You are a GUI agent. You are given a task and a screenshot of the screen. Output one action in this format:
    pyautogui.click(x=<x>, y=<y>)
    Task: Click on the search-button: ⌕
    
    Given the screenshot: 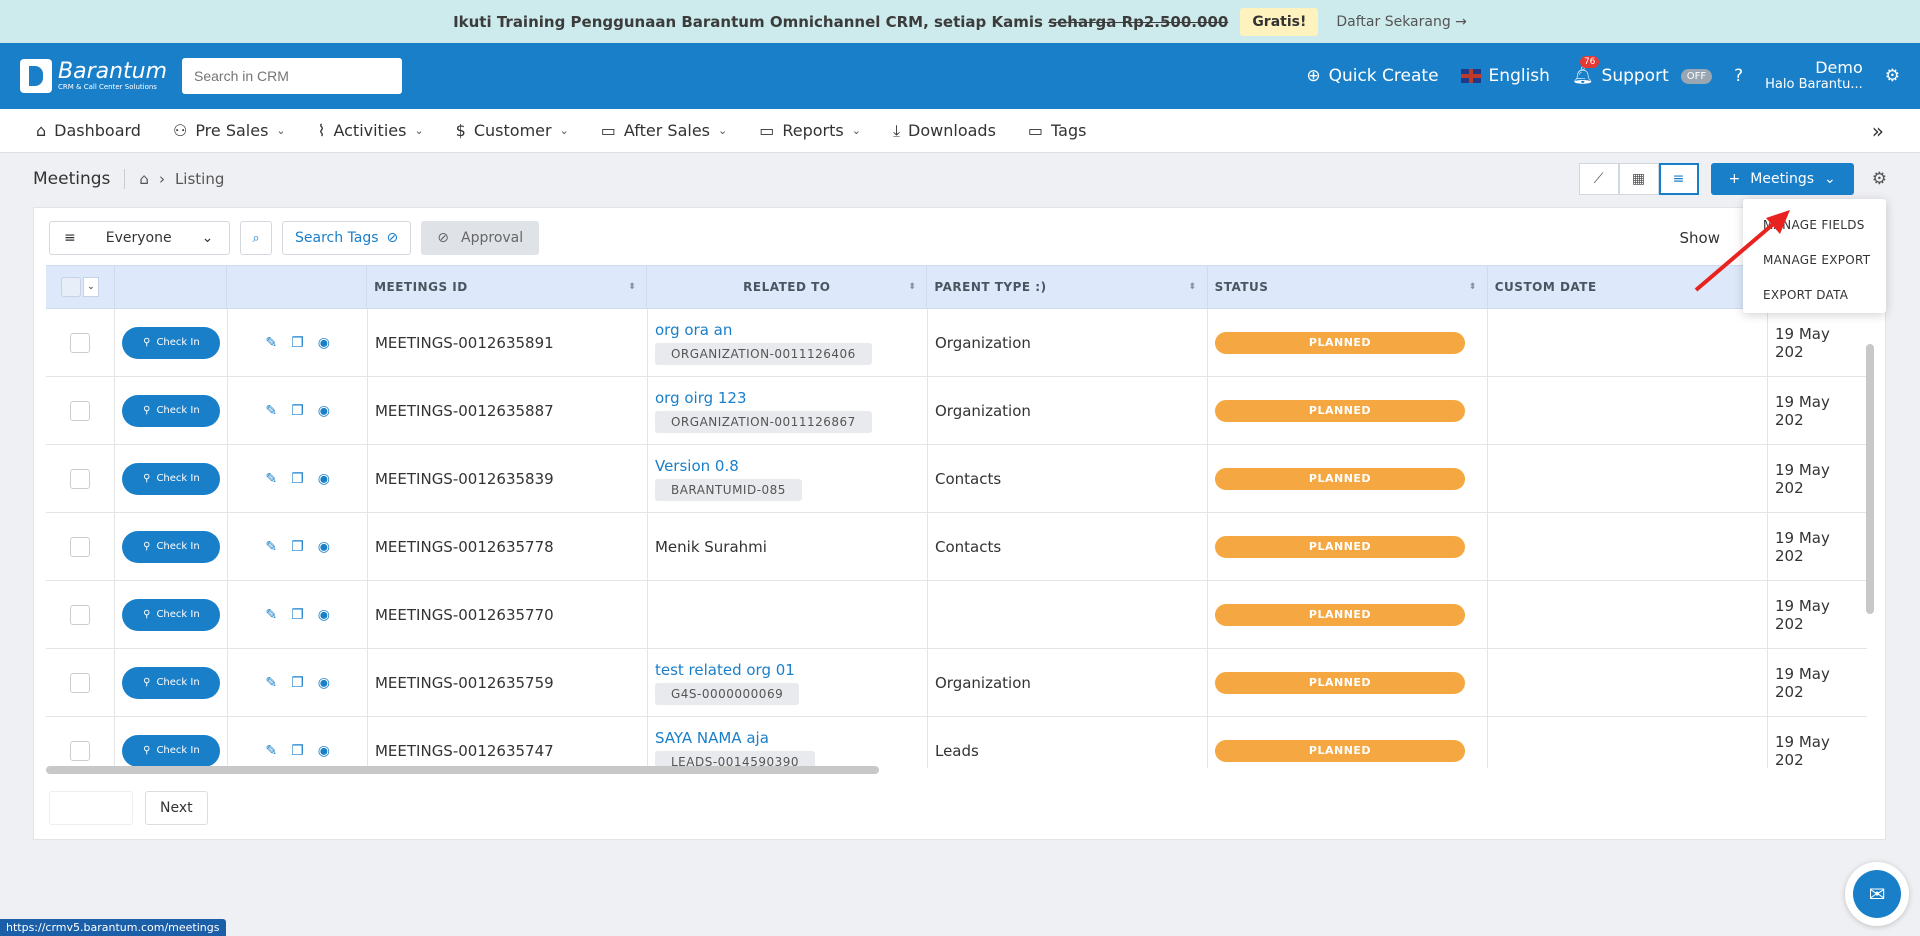 What is the action you would take?
    pyautogui.click(x=256, y=238)
    